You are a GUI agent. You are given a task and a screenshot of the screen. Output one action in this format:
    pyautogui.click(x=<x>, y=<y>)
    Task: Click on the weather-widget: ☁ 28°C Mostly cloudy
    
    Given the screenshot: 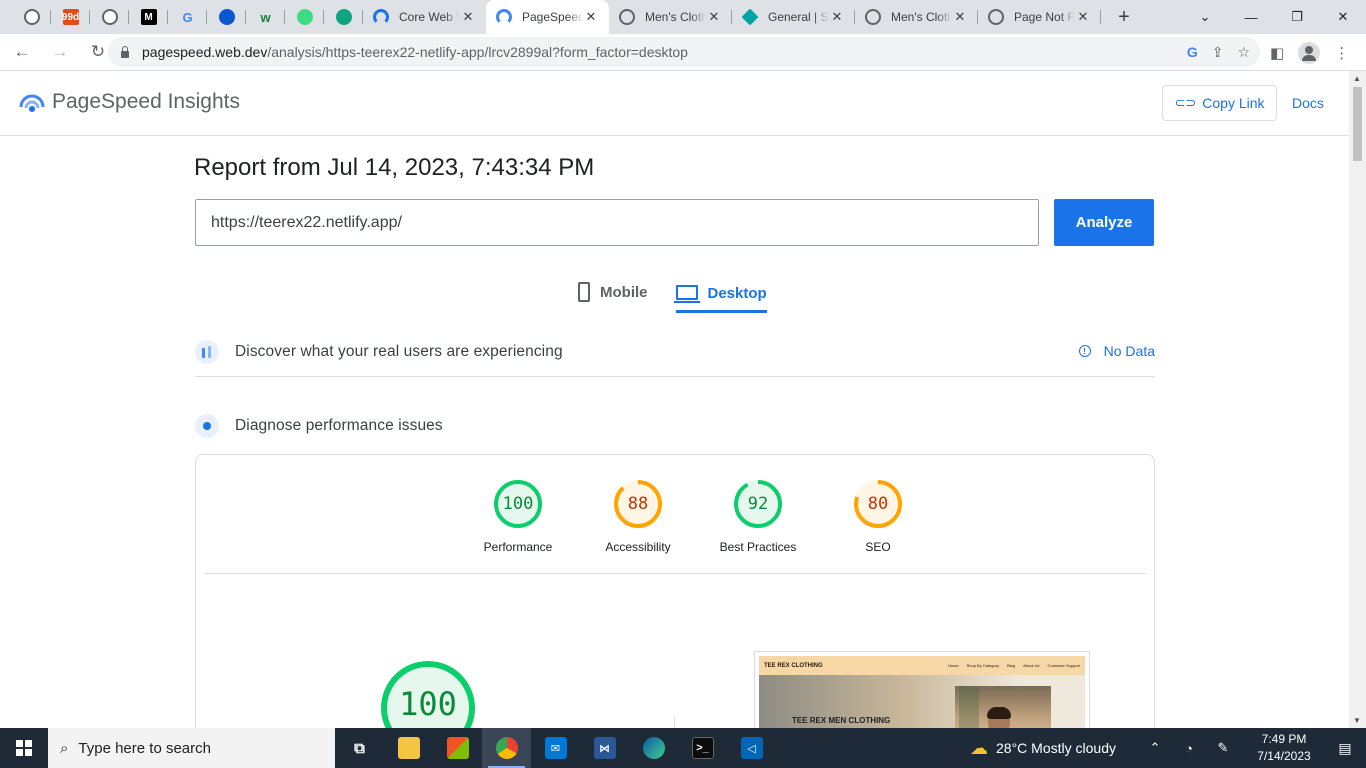 What is the action you would take?
    pyautogui.click(x=1043, y=748)
    